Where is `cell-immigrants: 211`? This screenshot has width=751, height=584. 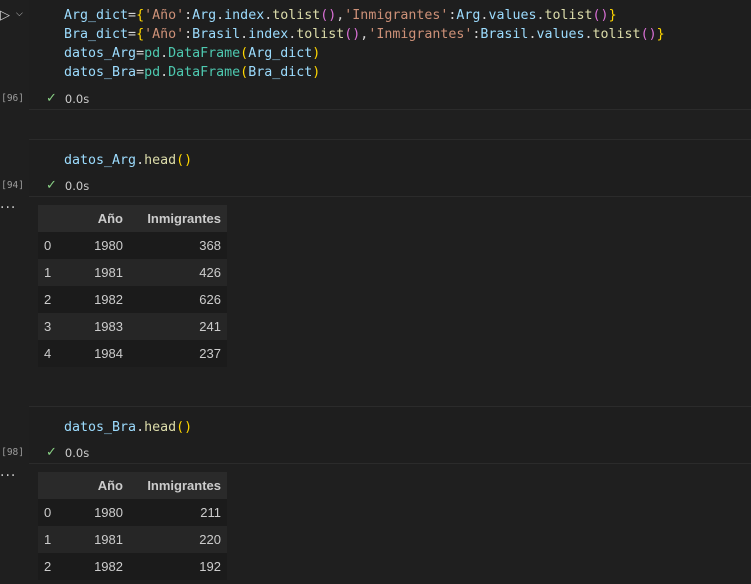
cell-immigrants: 211 is located at coordinates (178, 512).